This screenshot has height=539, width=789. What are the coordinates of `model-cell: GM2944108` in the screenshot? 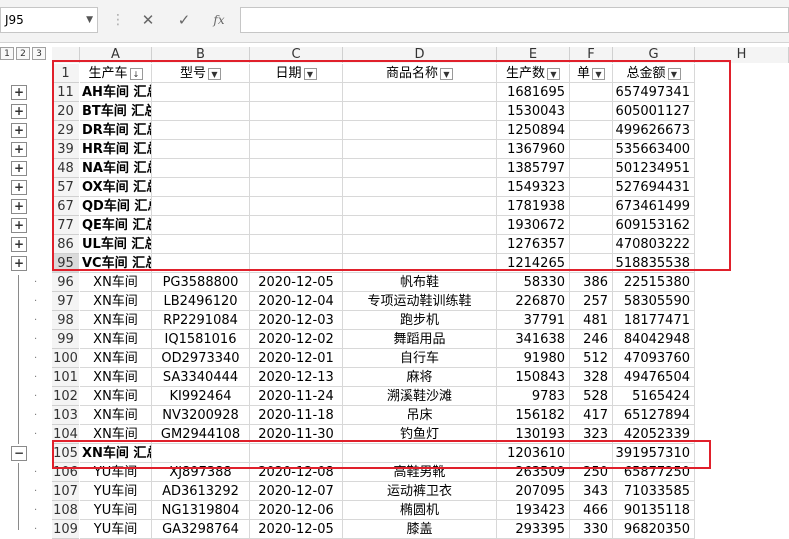 It's located at (201, 434).